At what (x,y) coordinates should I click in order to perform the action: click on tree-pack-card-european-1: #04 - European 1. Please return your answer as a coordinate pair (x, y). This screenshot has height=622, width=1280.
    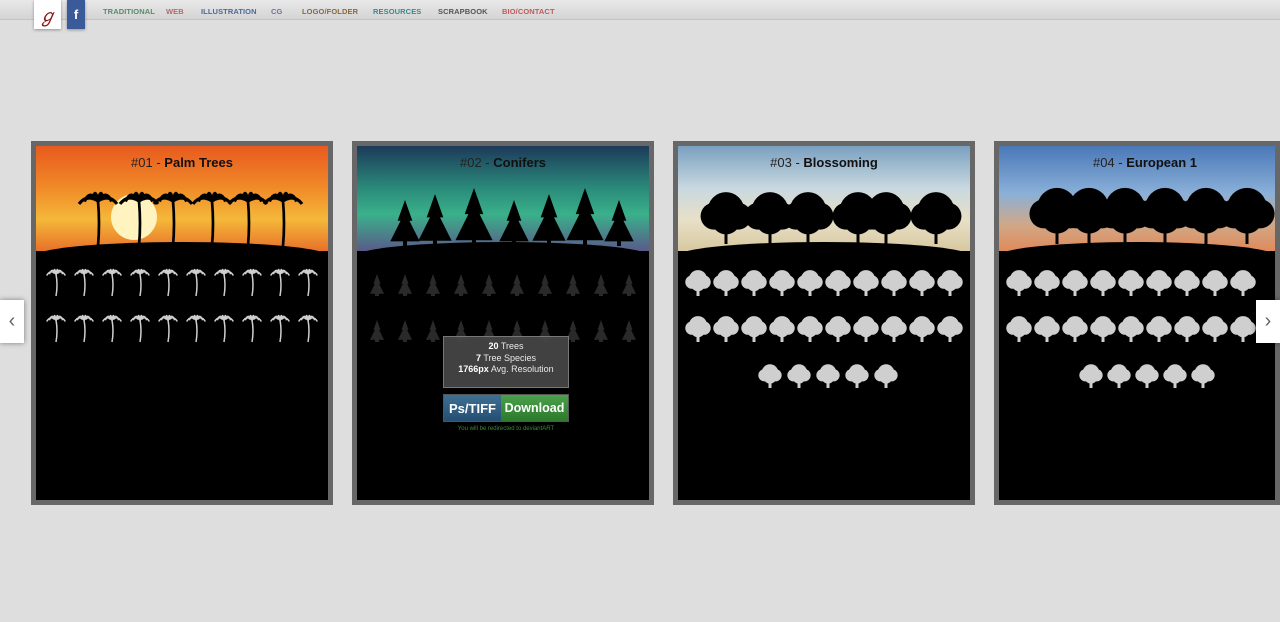
    Looking at the image, I should click on (1137, 323).